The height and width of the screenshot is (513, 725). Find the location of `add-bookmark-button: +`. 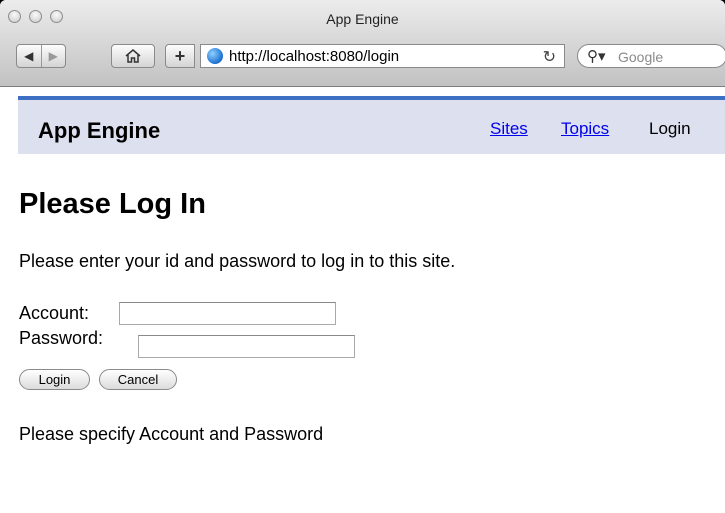

add-bookmark-button: + is located at coordinates (180, 56).